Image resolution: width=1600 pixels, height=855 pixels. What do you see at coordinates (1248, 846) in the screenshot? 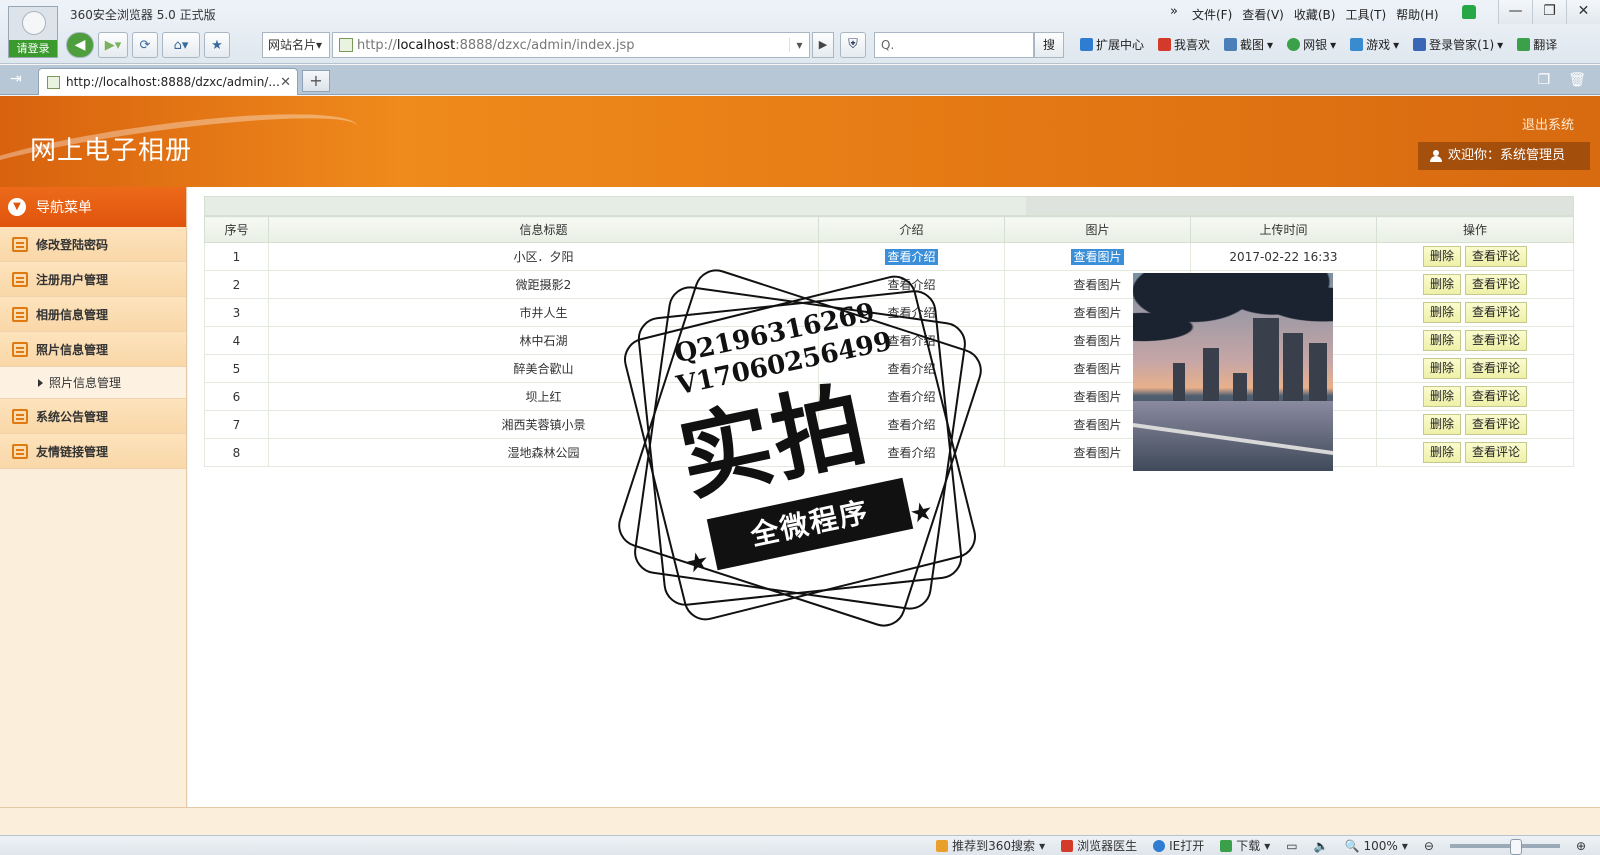
I see `download-label: 下载` at bounding box center [1248, 846].